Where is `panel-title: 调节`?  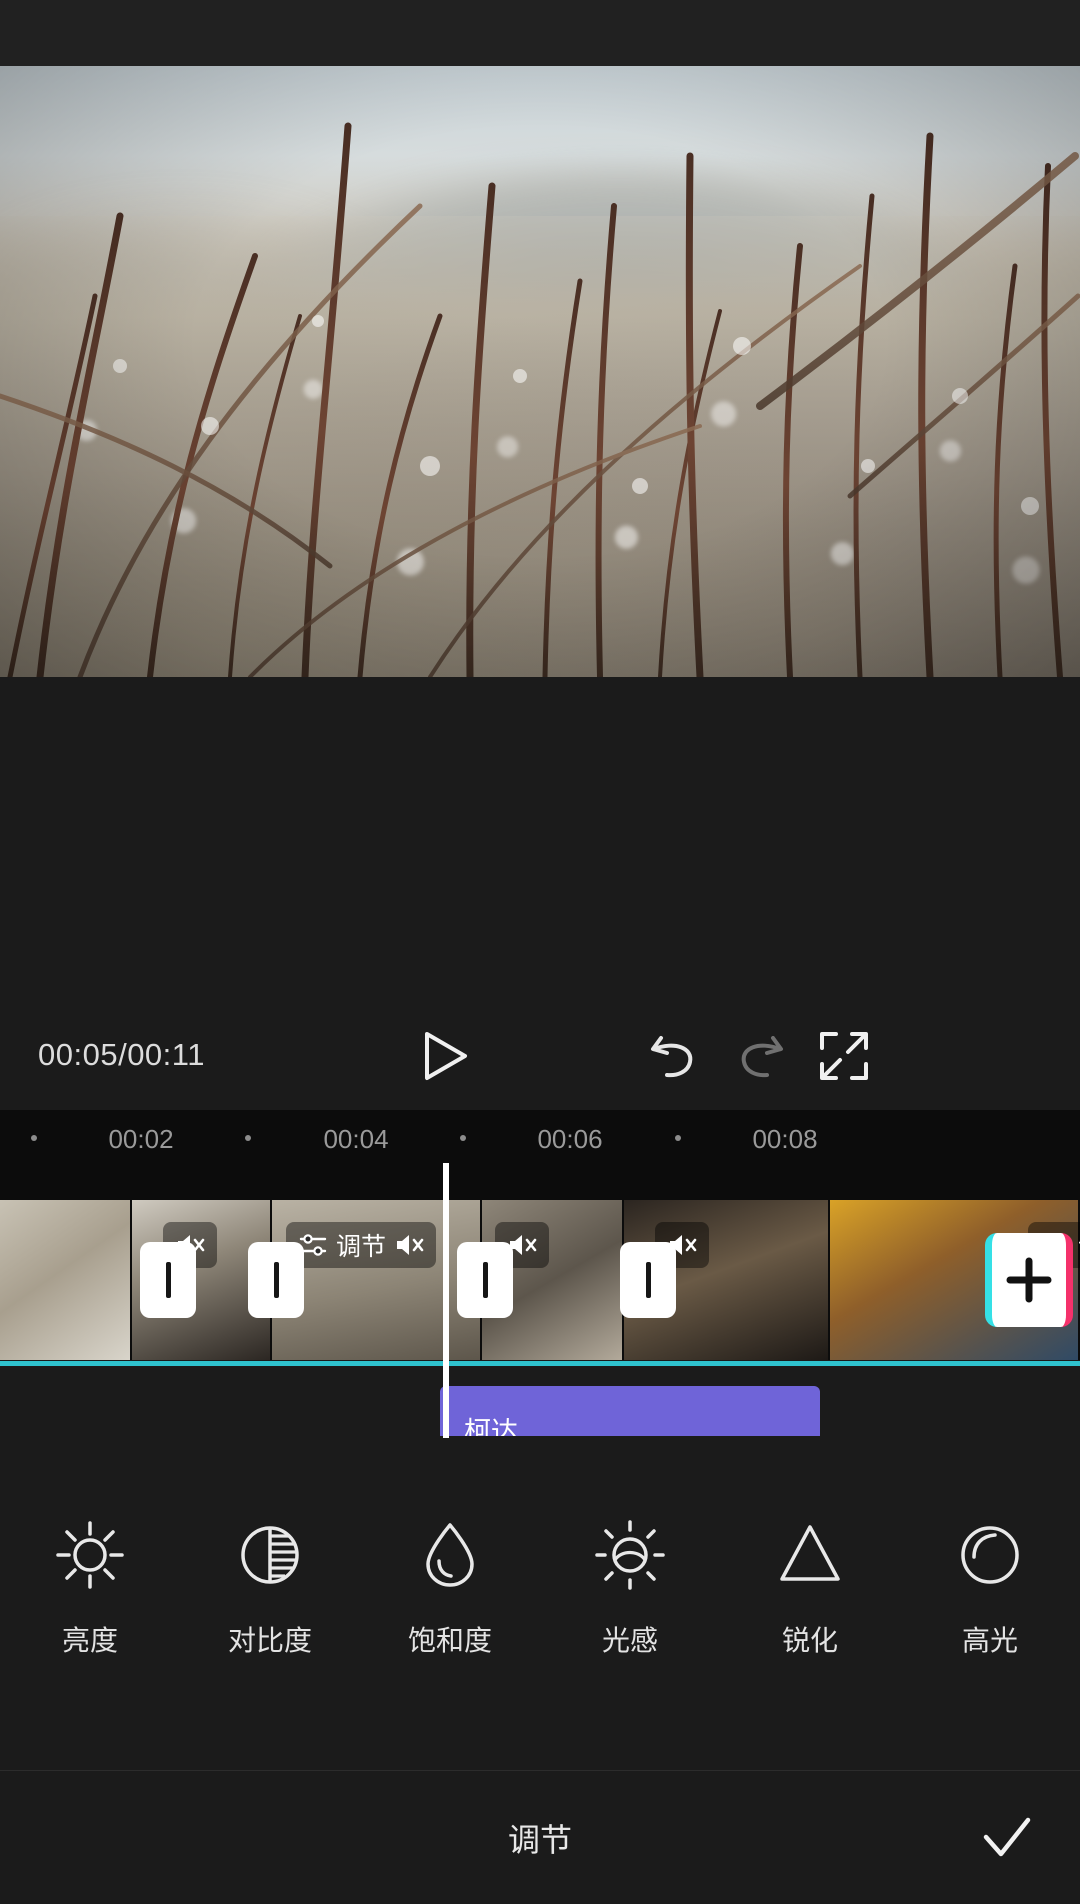 panel-title: 调节 is located at coordinates (539, 1839).